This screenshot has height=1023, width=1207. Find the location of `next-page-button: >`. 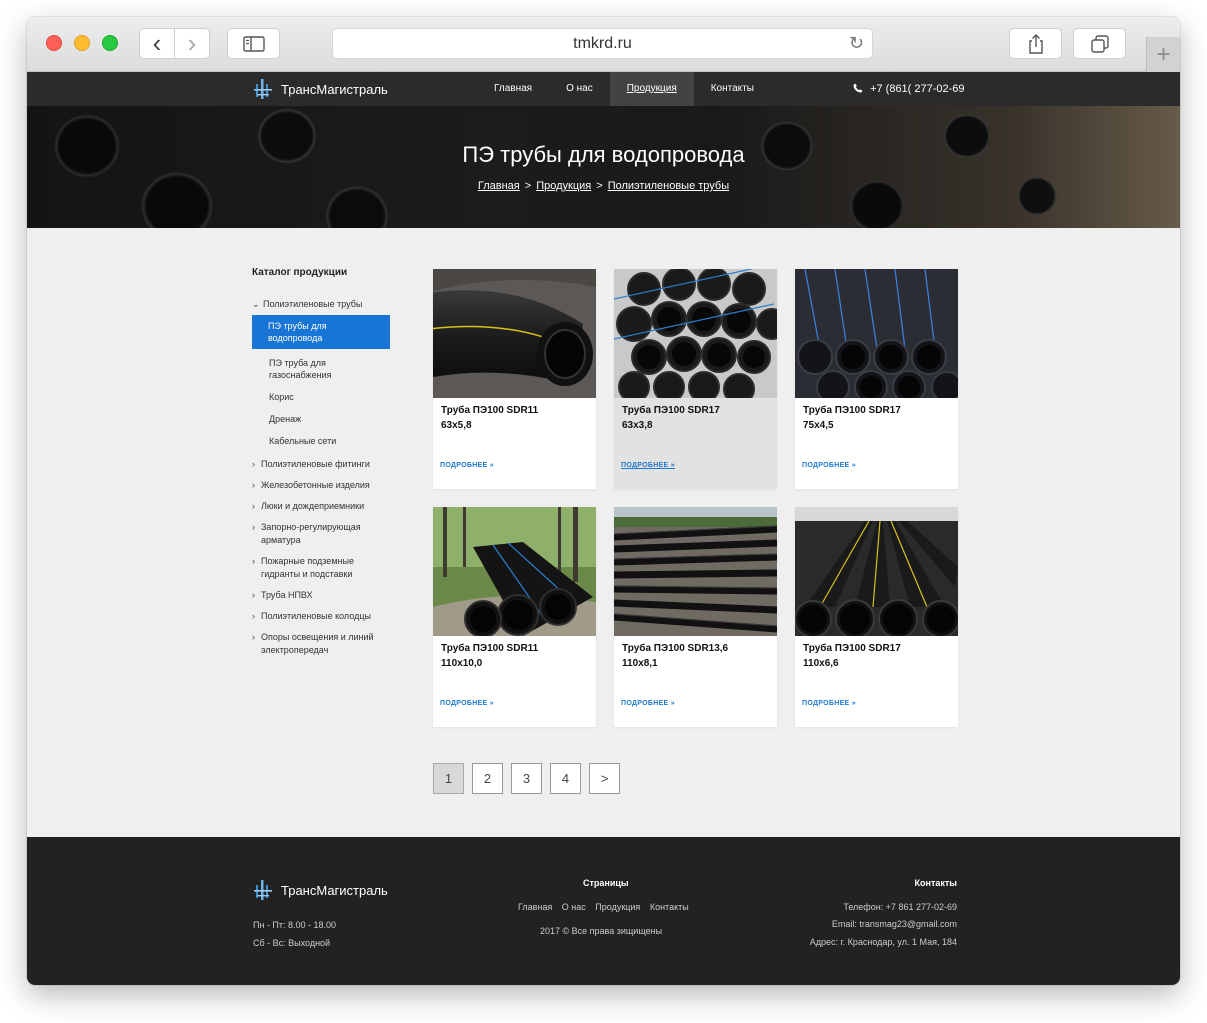

next-page-button: > is located at coordinates (604, 778).